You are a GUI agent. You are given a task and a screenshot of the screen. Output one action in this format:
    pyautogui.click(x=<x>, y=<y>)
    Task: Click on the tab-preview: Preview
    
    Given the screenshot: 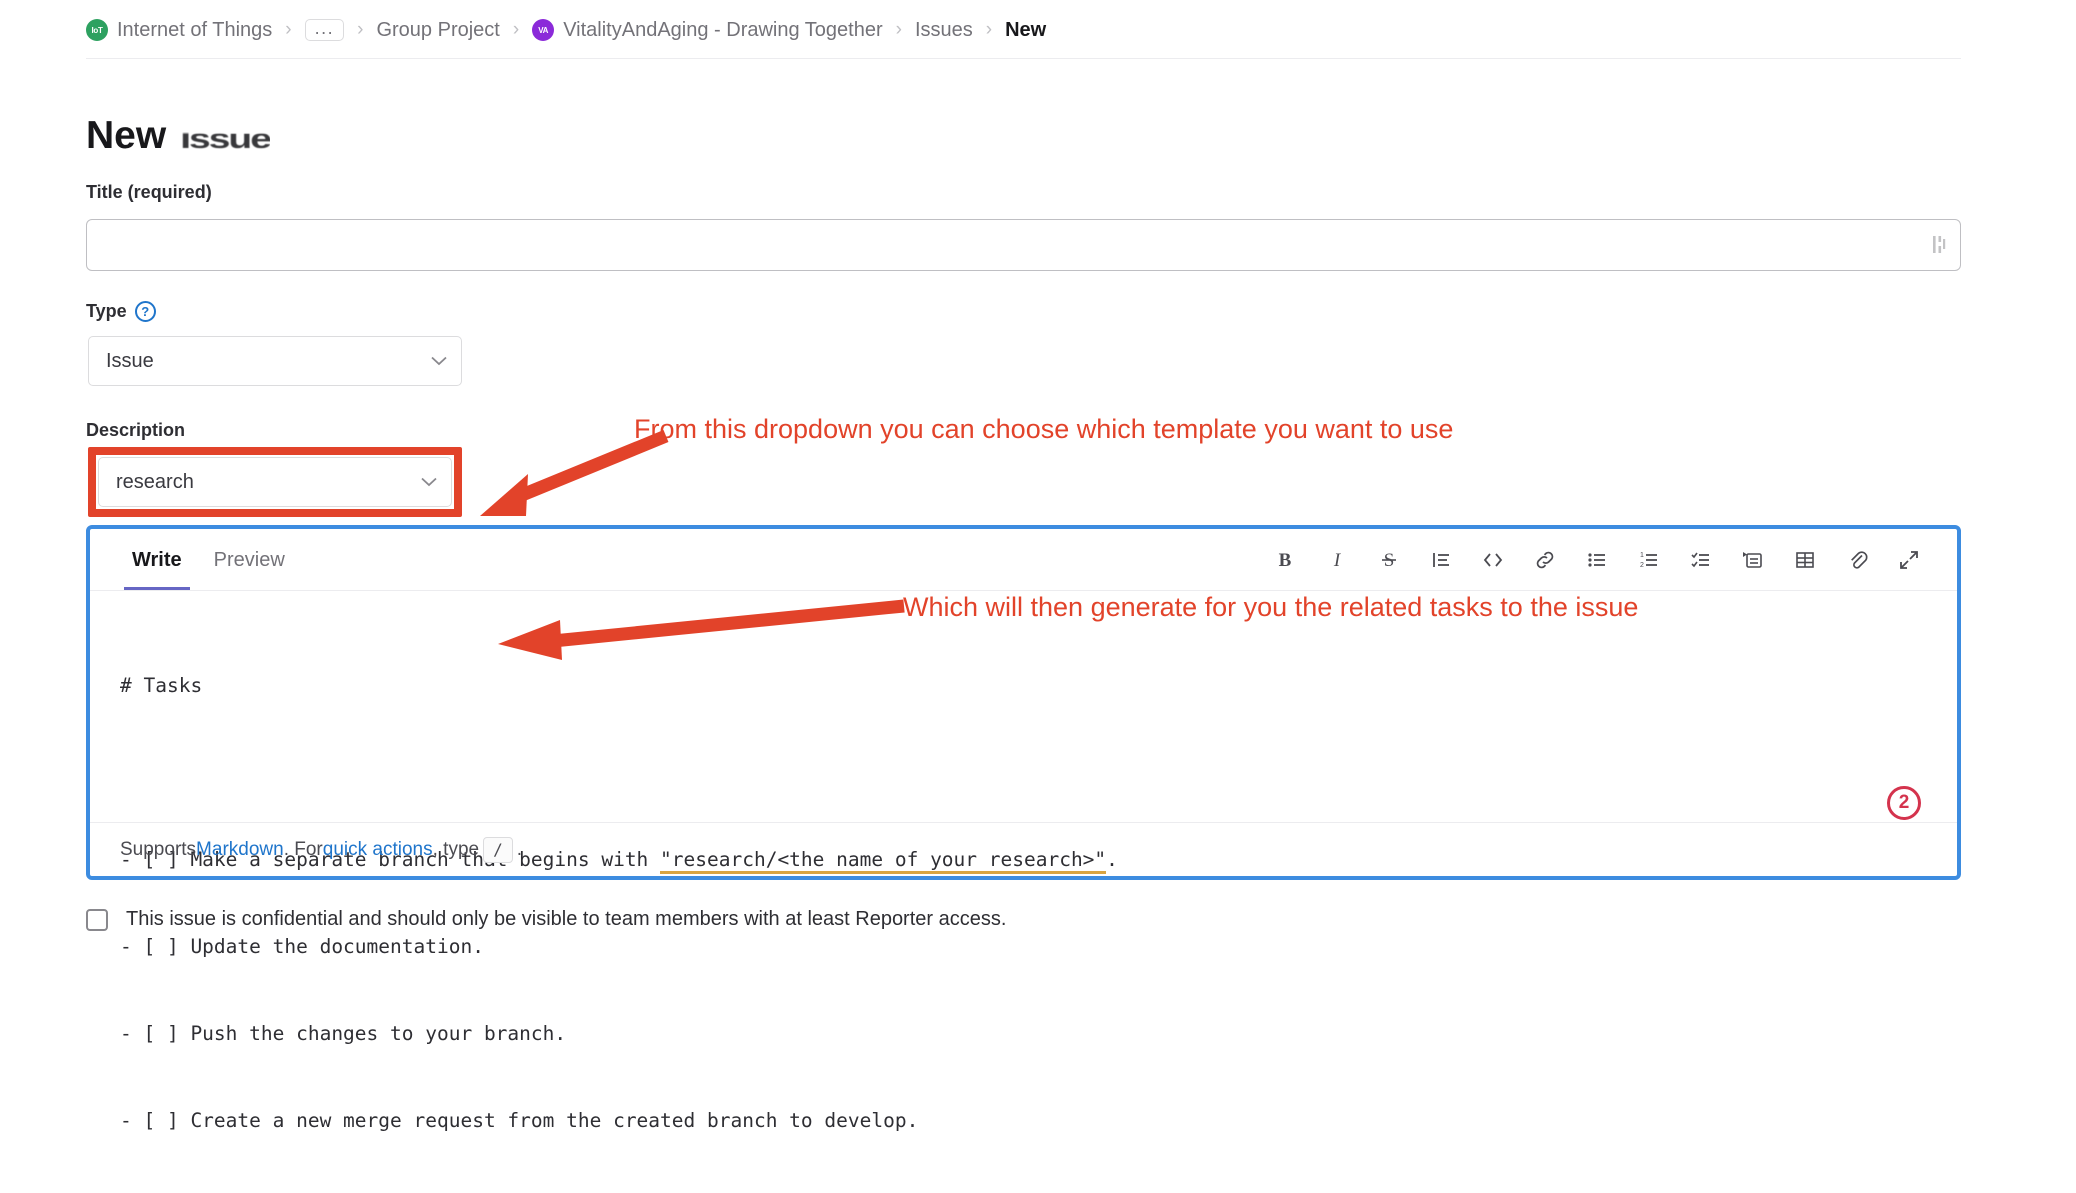 What is the action you would take?
    pyautogui.click(x=249, y=560)
    